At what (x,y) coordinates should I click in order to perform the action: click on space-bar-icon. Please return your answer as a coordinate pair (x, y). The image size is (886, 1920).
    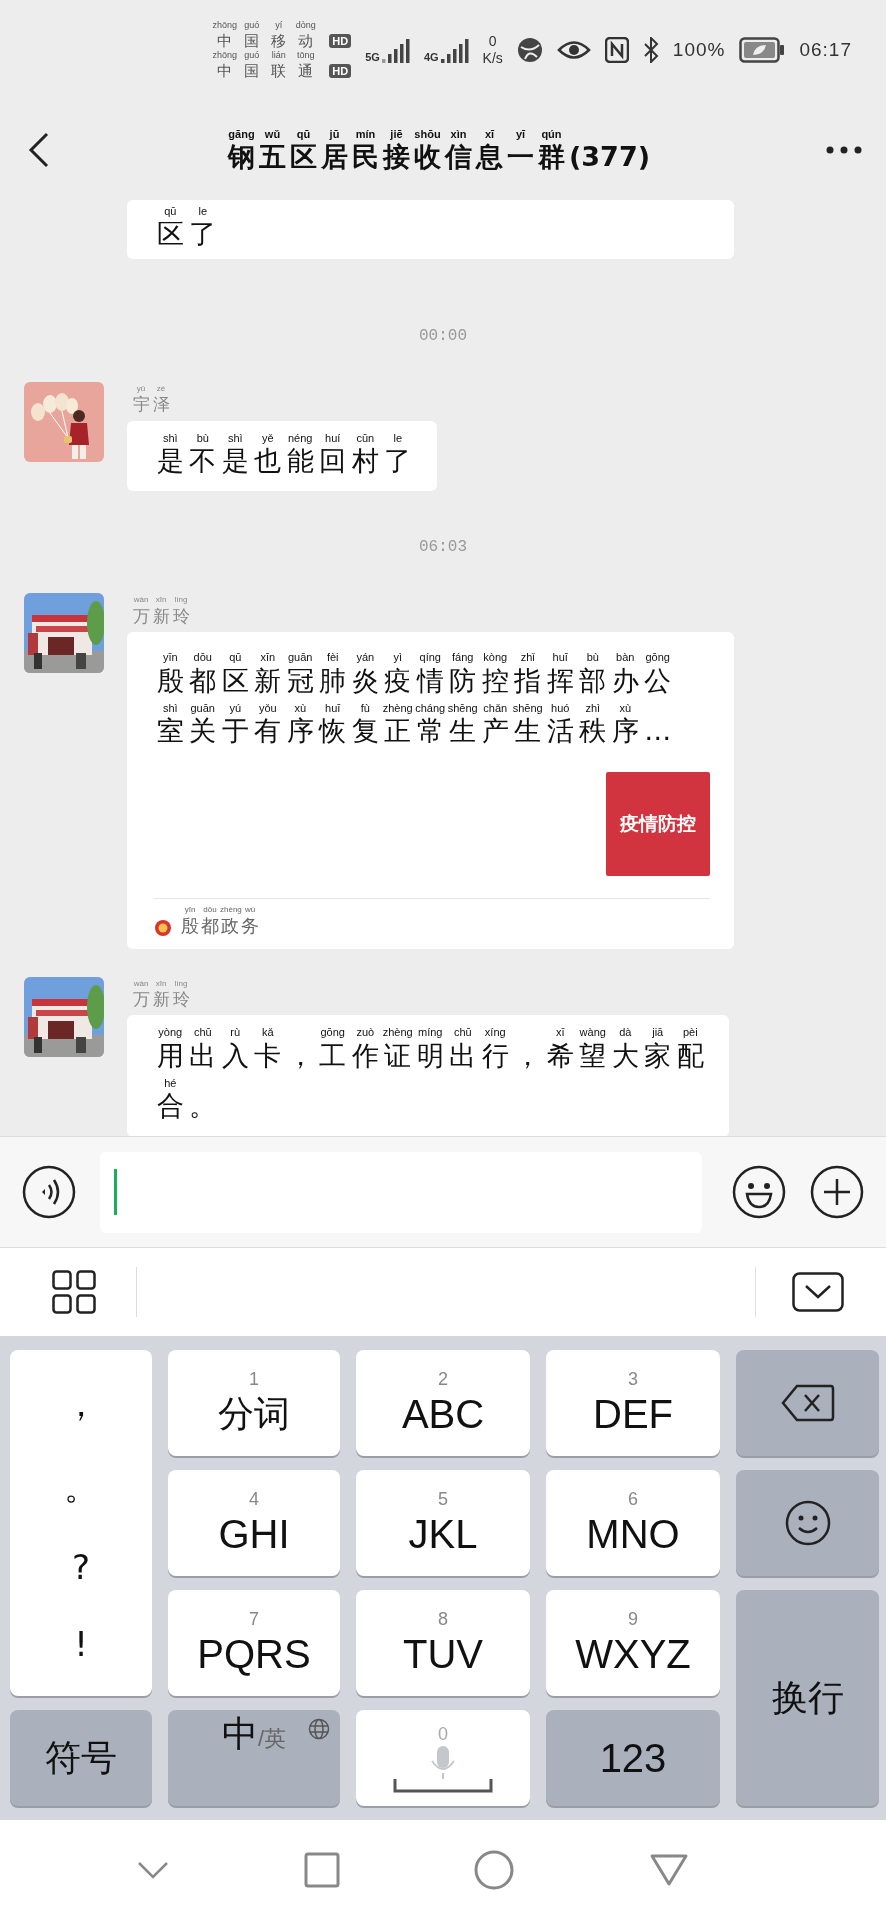
    Looking at the image, I should click on (443, 1786).